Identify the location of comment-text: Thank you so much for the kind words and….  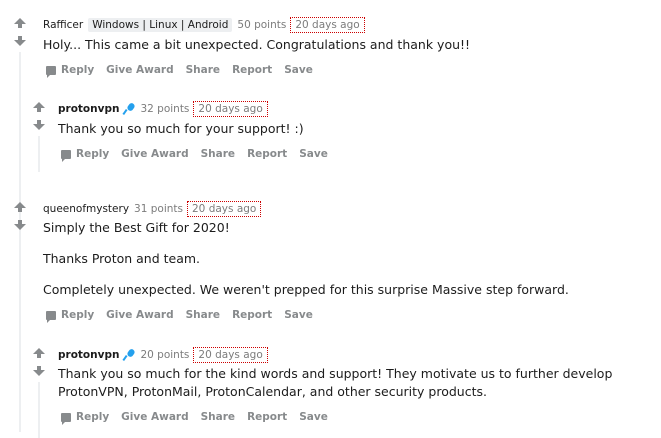
(335, 373).